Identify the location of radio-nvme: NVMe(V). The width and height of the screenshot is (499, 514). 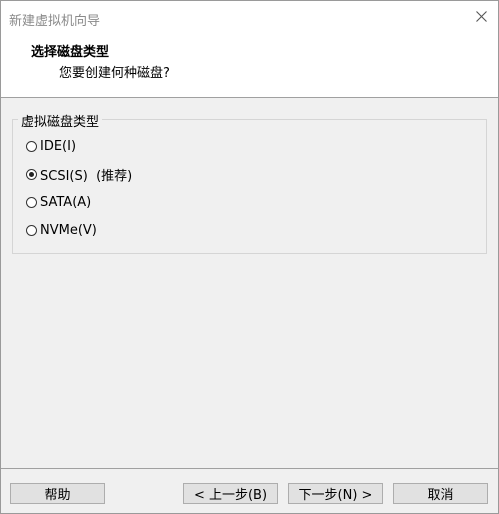
(61, 230).